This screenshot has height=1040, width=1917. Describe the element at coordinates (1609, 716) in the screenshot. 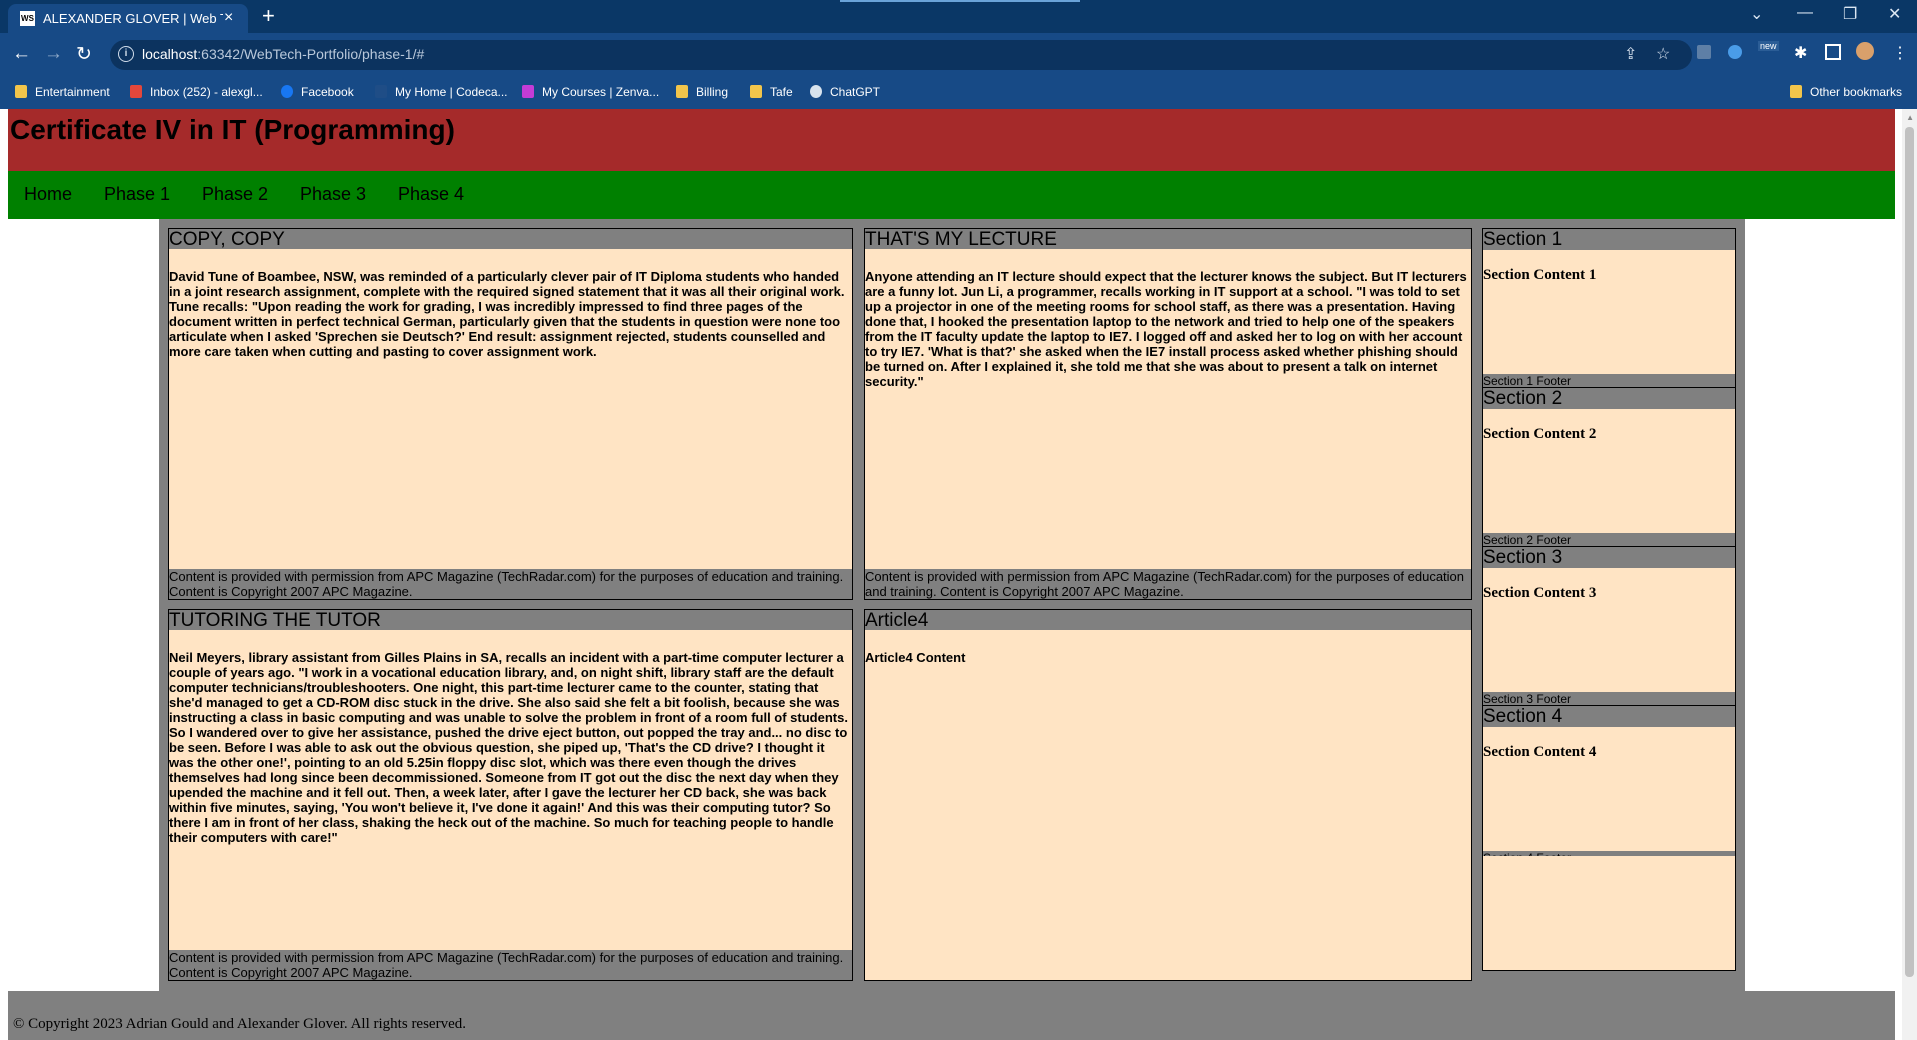

I see `section-title: Section 4` at that location.